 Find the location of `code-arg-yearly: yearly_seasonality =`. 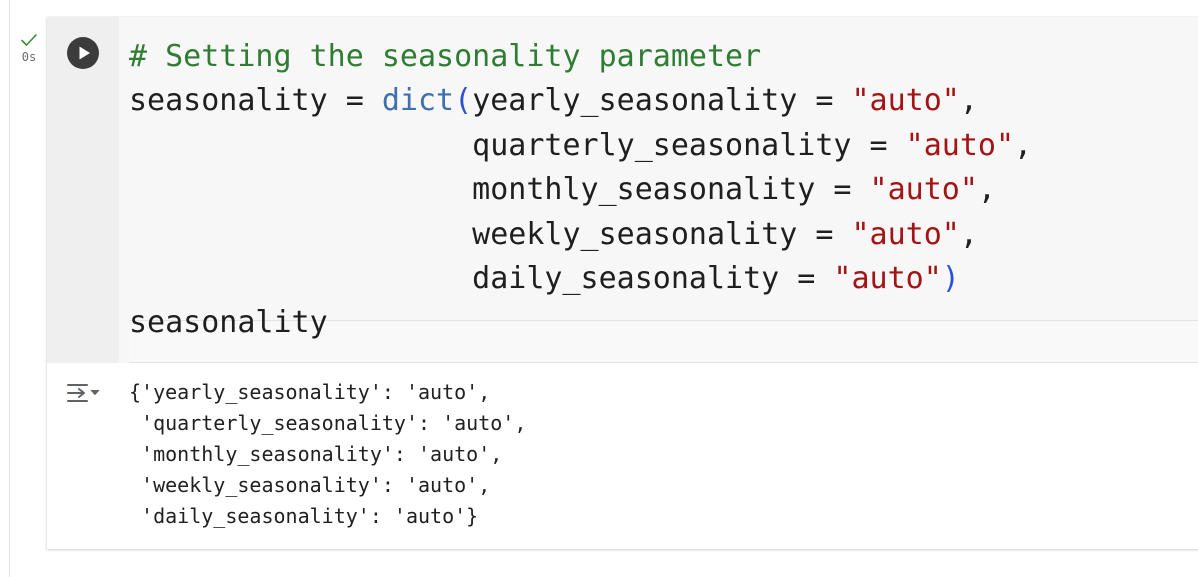

code-arg-yearly: yearly_seasonality = is located at coordinates (662, 101).